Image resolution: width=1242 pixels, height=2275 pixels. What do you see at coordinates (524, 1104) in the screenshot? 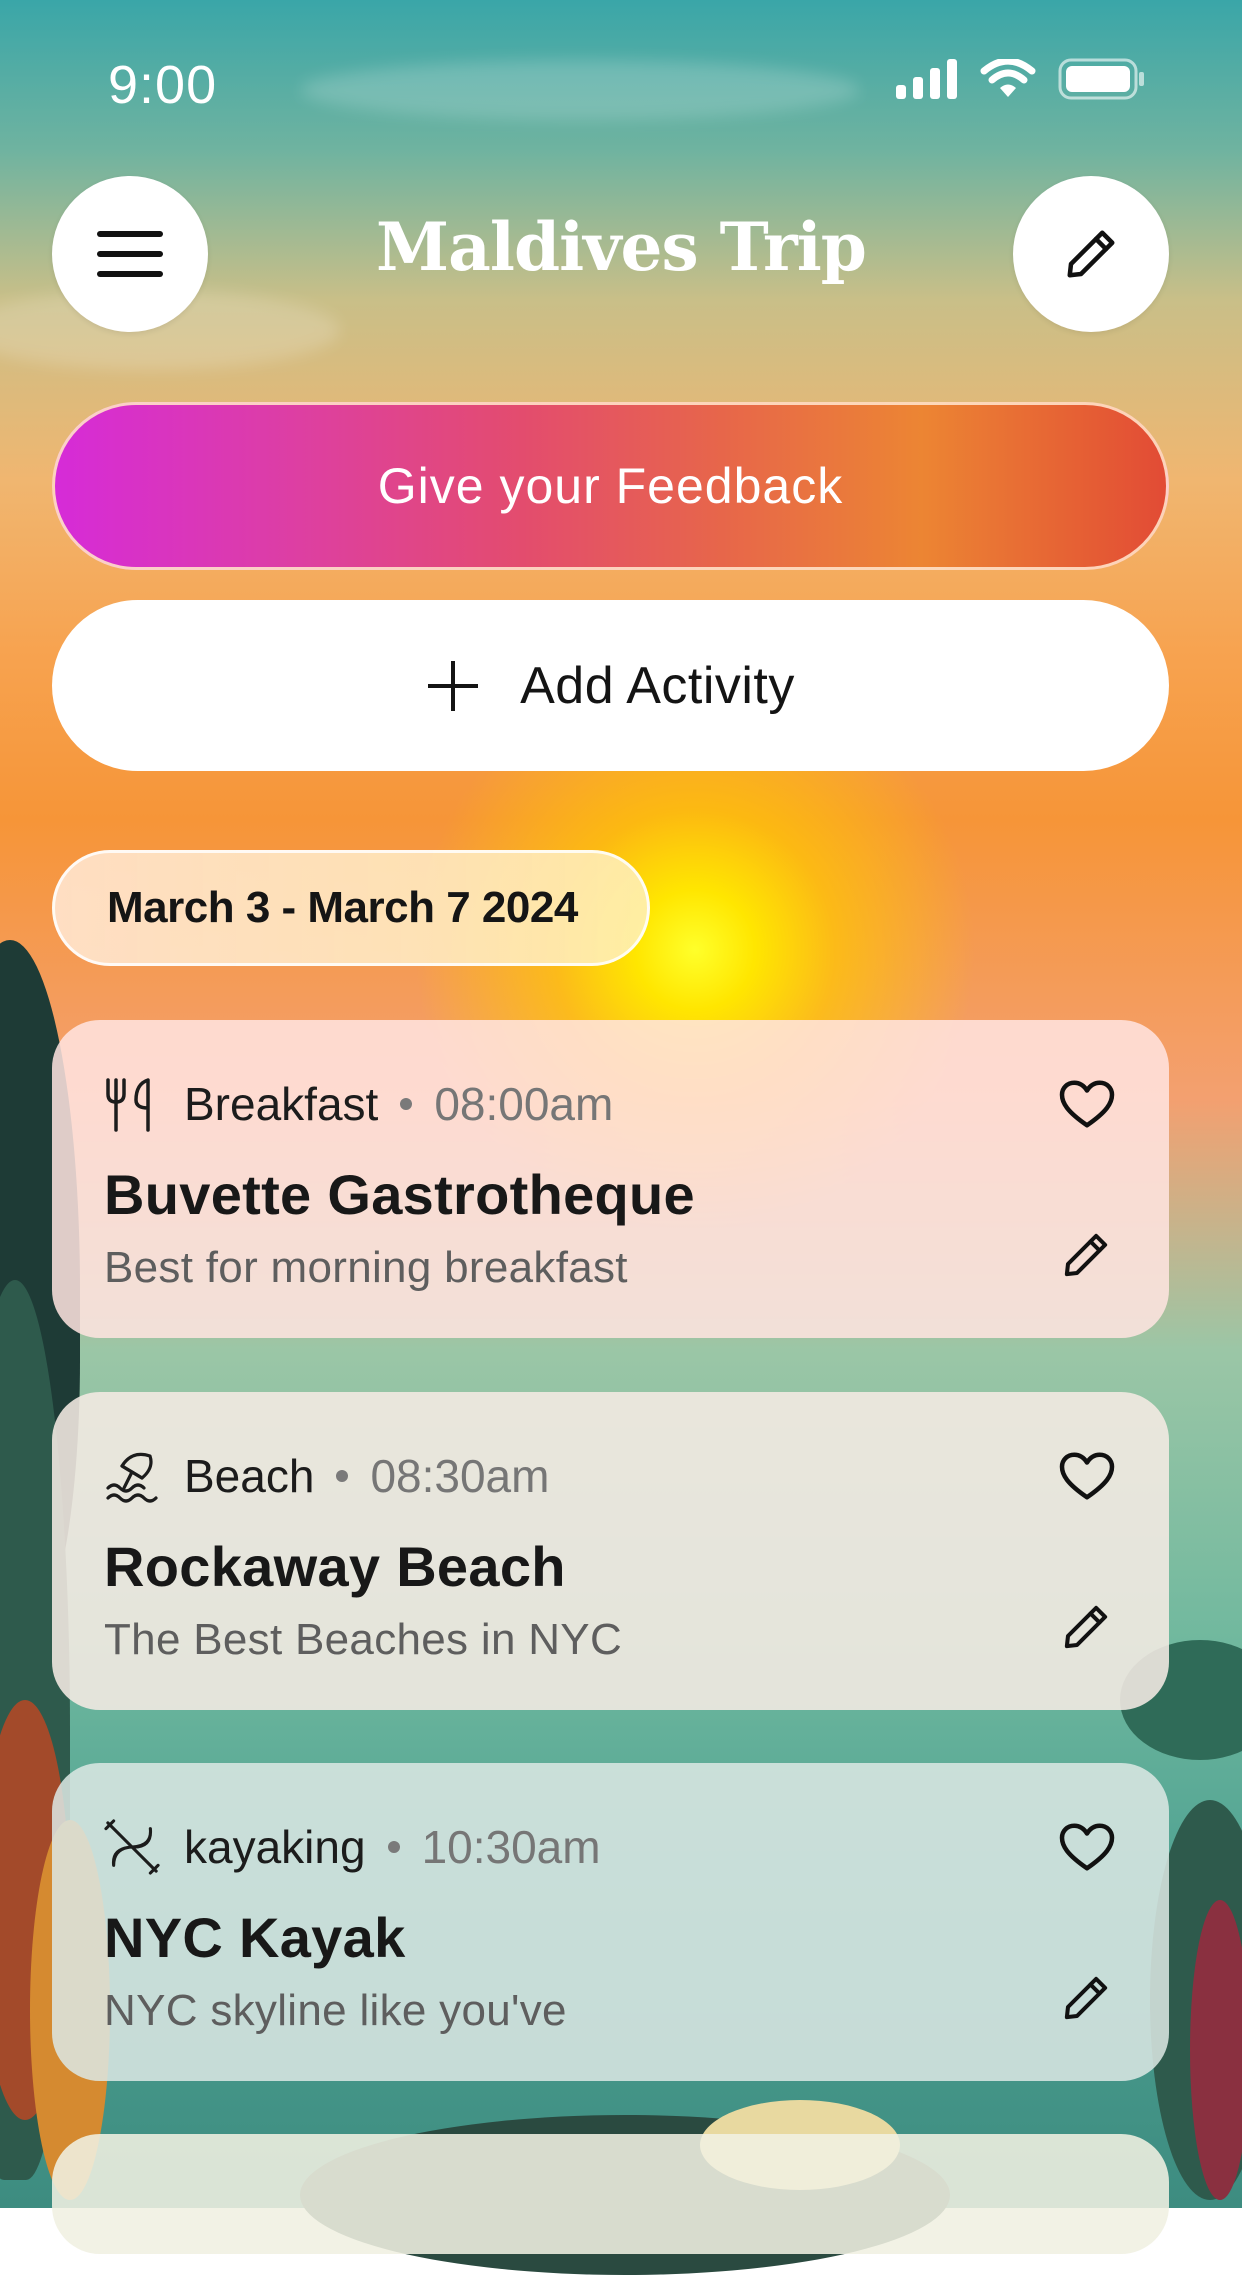
I see `activity-time: 08:00am` at bounding box center [524, 1104].